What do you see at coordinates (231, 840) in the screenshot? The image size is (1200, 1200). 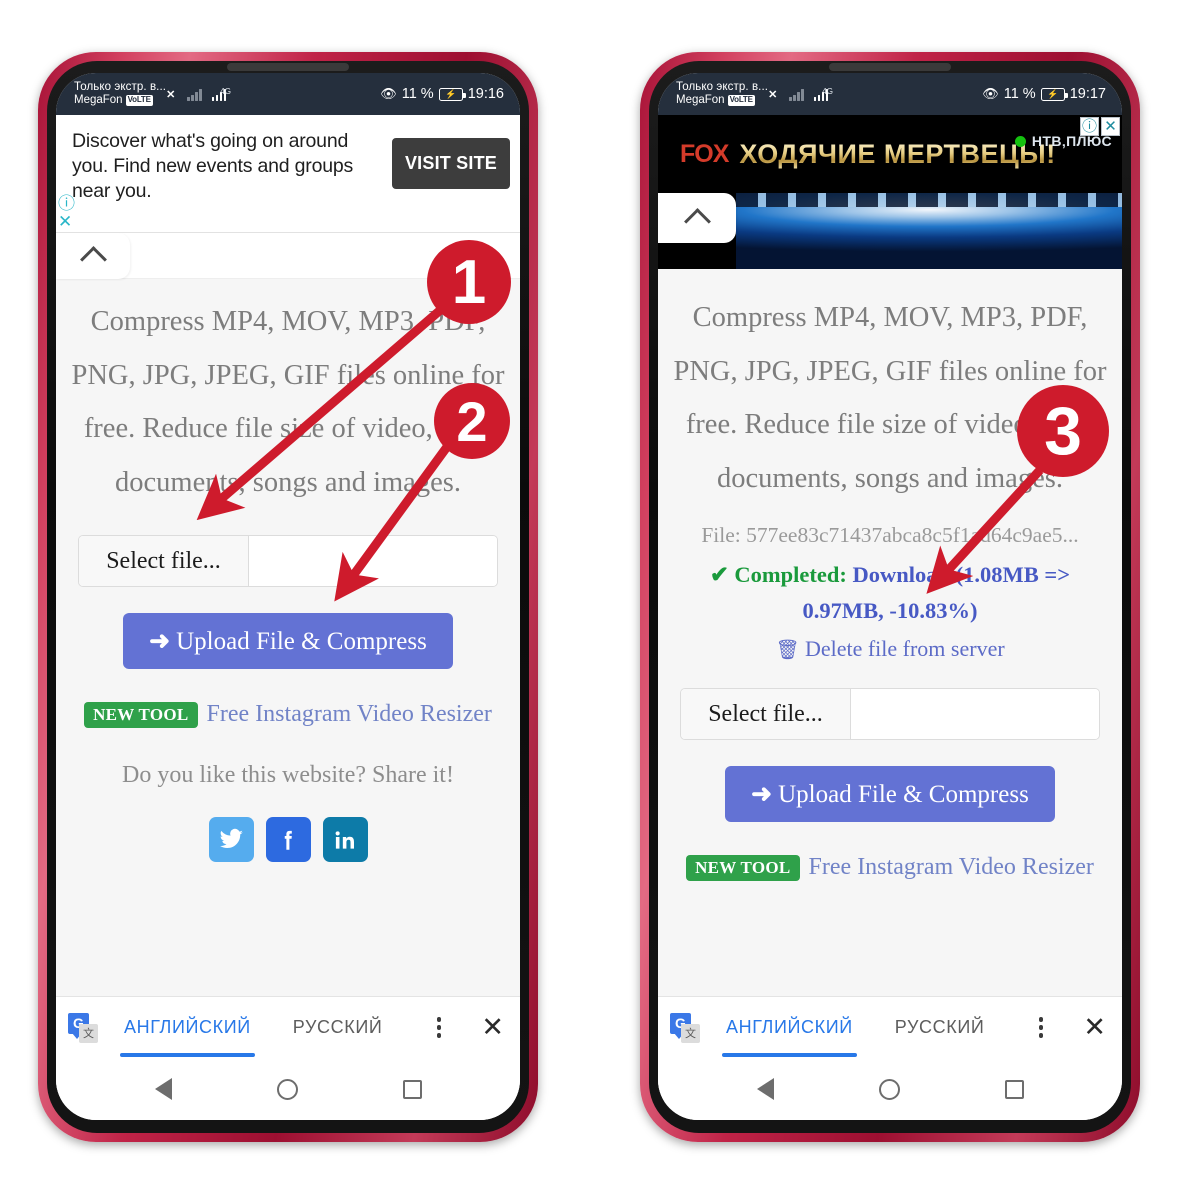 I see `twitter-icon` at bounding box center [231, 840].